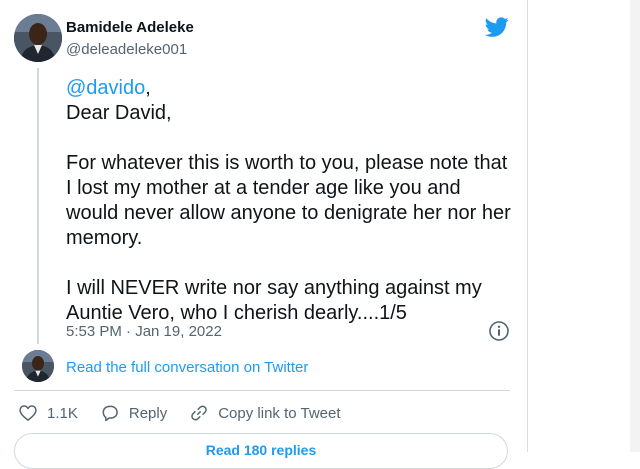 The height and width of the screenshot is (469, 640). I want to click on like-button: 1.1K, so click(48, 413).